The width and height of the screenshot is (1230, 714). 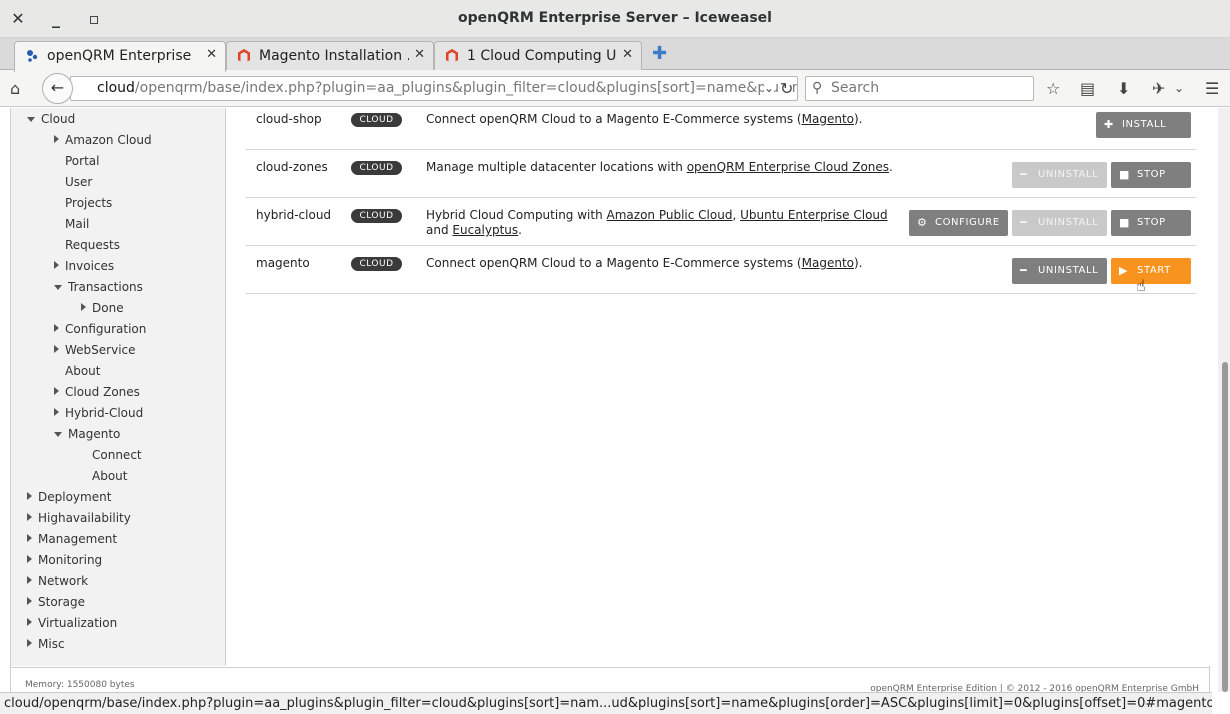 I want to click on tab-openqrm: openQRM Enterprise ... ✕, so click(x=120, y=56).